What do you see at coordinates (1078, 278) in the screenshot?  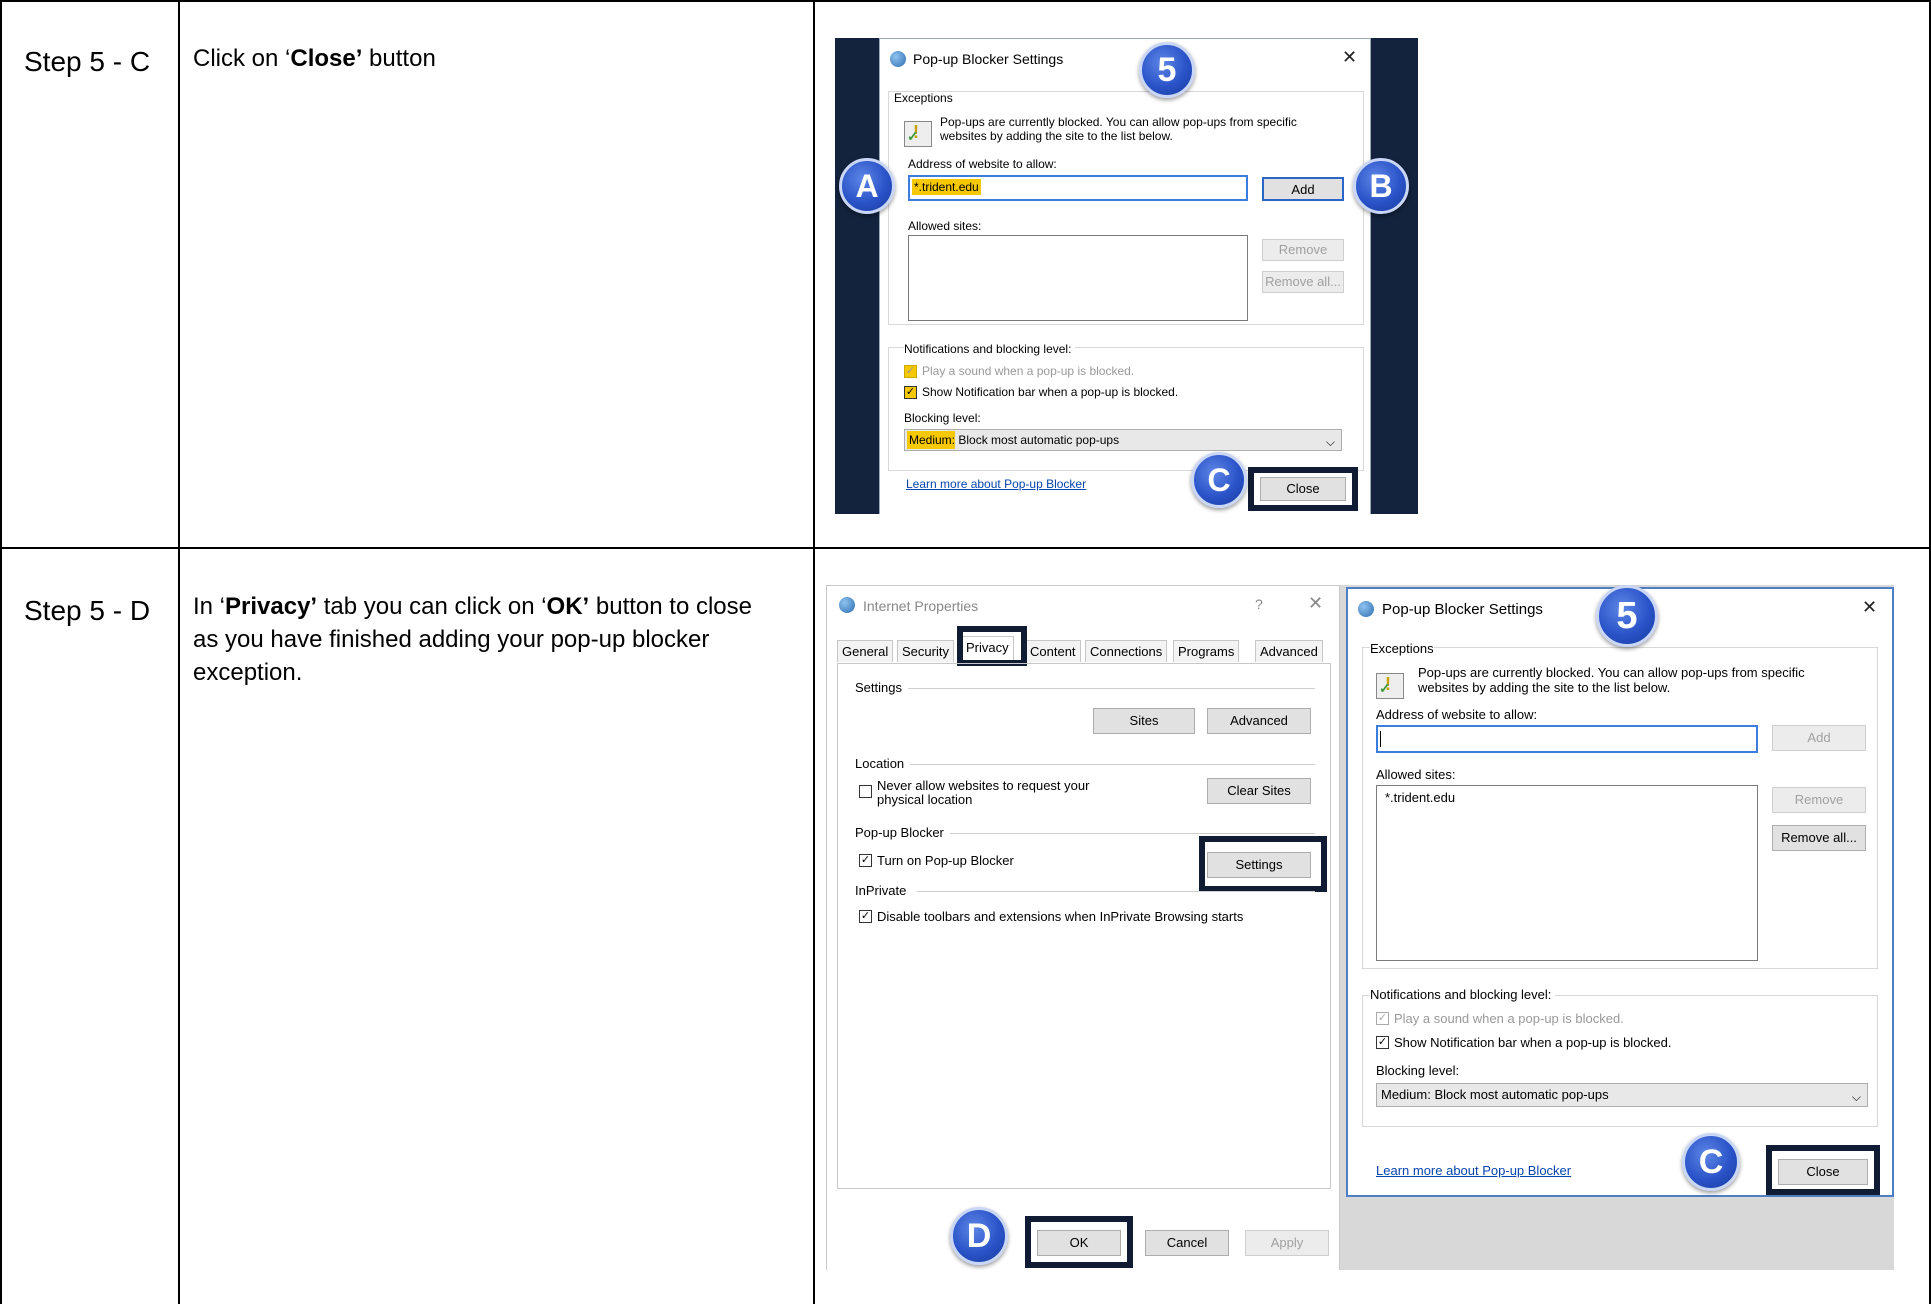 I see `allowed-sites-list` at bounding box center [1078, 278].